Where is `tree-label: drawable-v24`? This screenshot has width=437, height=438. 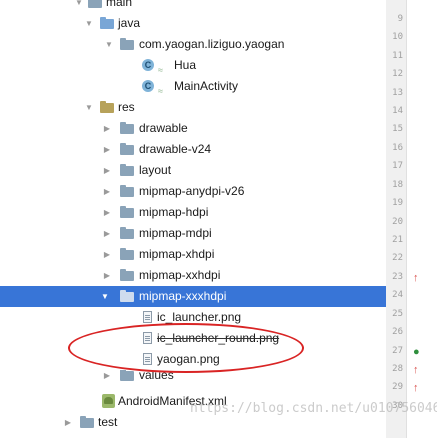 tree-label: drawable-v24 is located at coordinates (175, 149).